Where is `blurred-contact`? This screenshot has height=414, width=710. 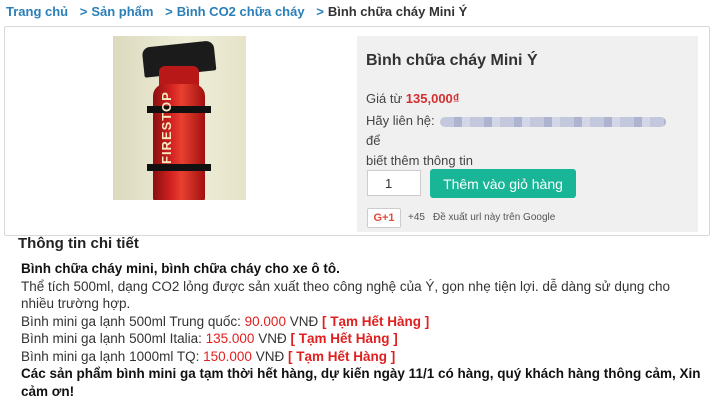
blurred-contact is located at coordinates (553, 121).